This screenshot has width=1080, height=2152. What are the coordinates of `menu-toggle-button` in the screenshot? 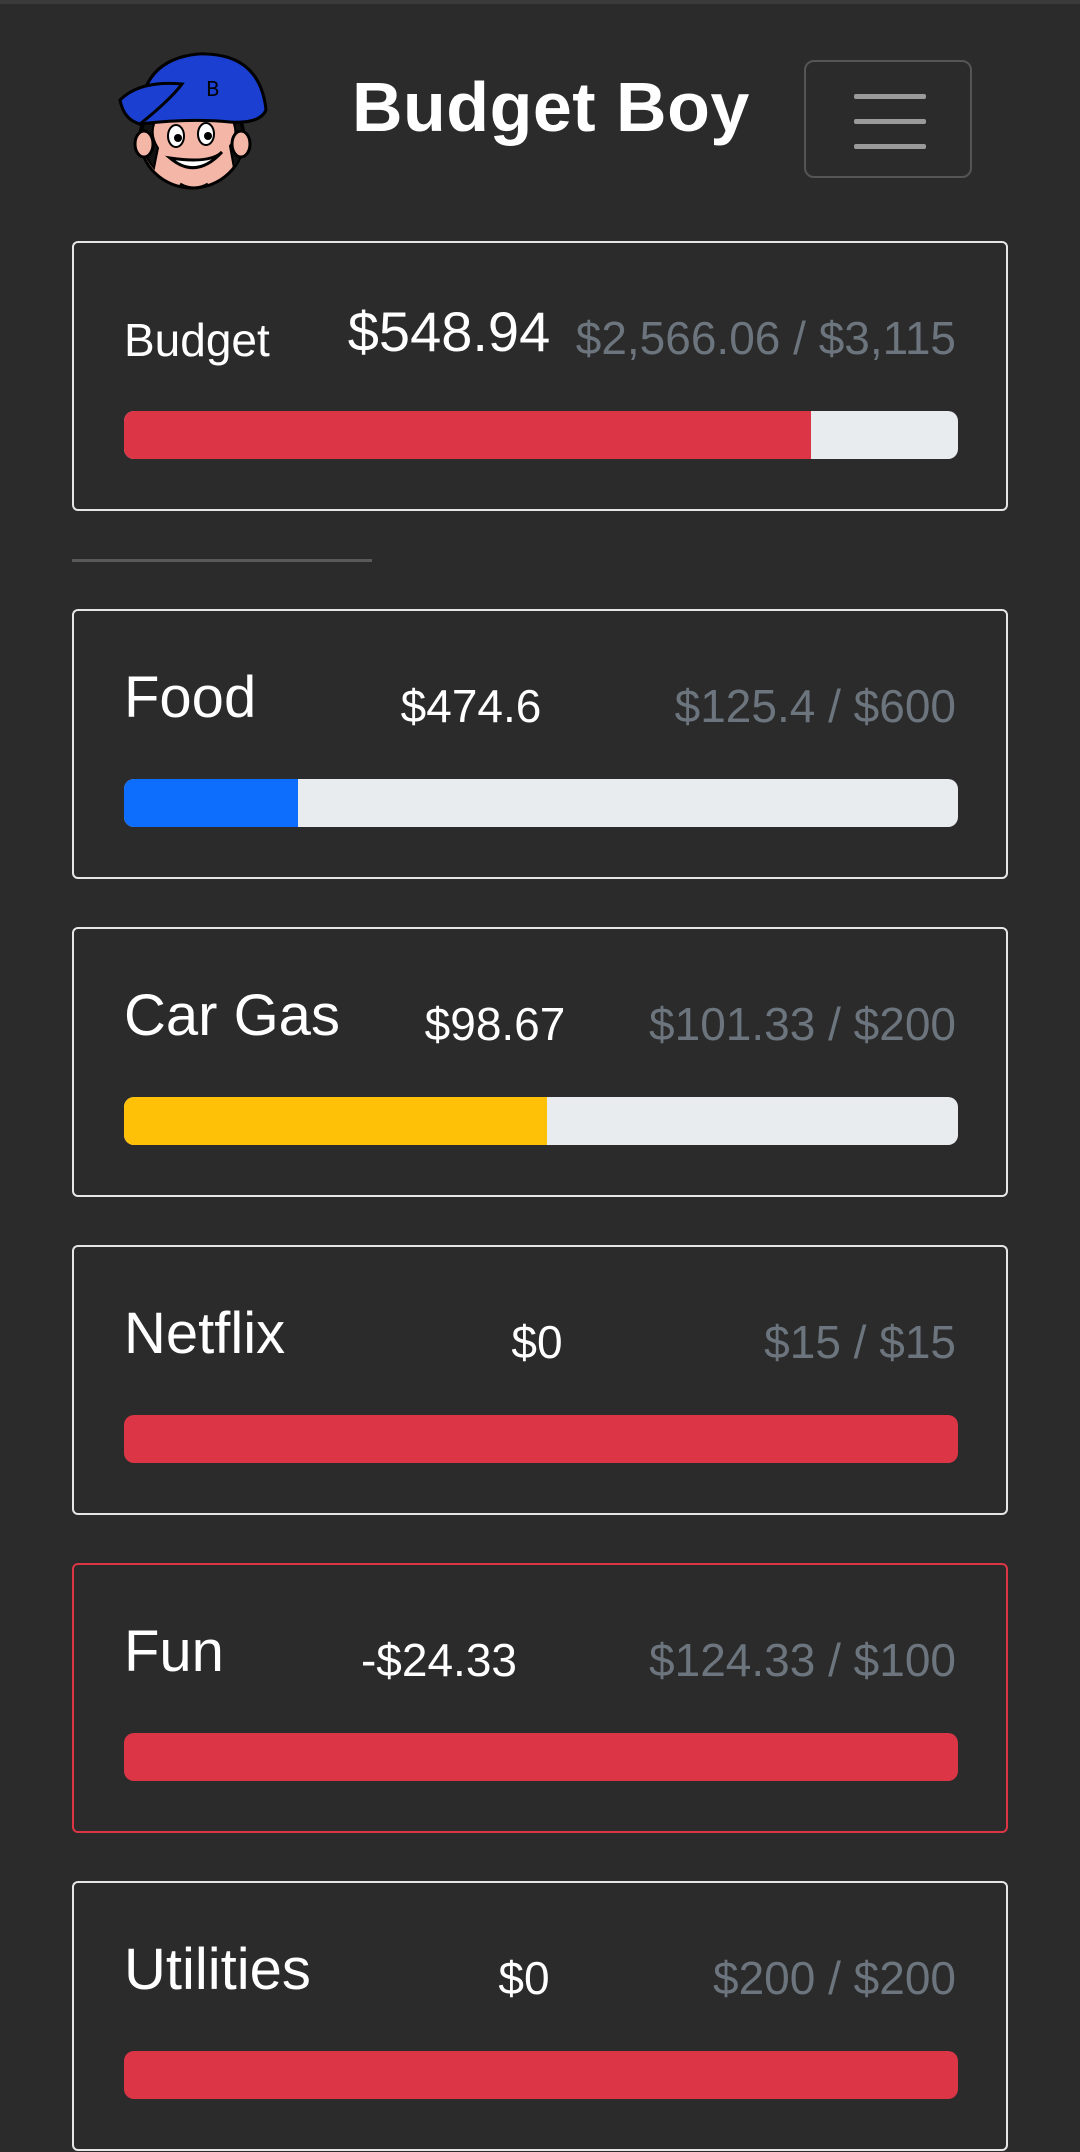 It's located at (888, 119).